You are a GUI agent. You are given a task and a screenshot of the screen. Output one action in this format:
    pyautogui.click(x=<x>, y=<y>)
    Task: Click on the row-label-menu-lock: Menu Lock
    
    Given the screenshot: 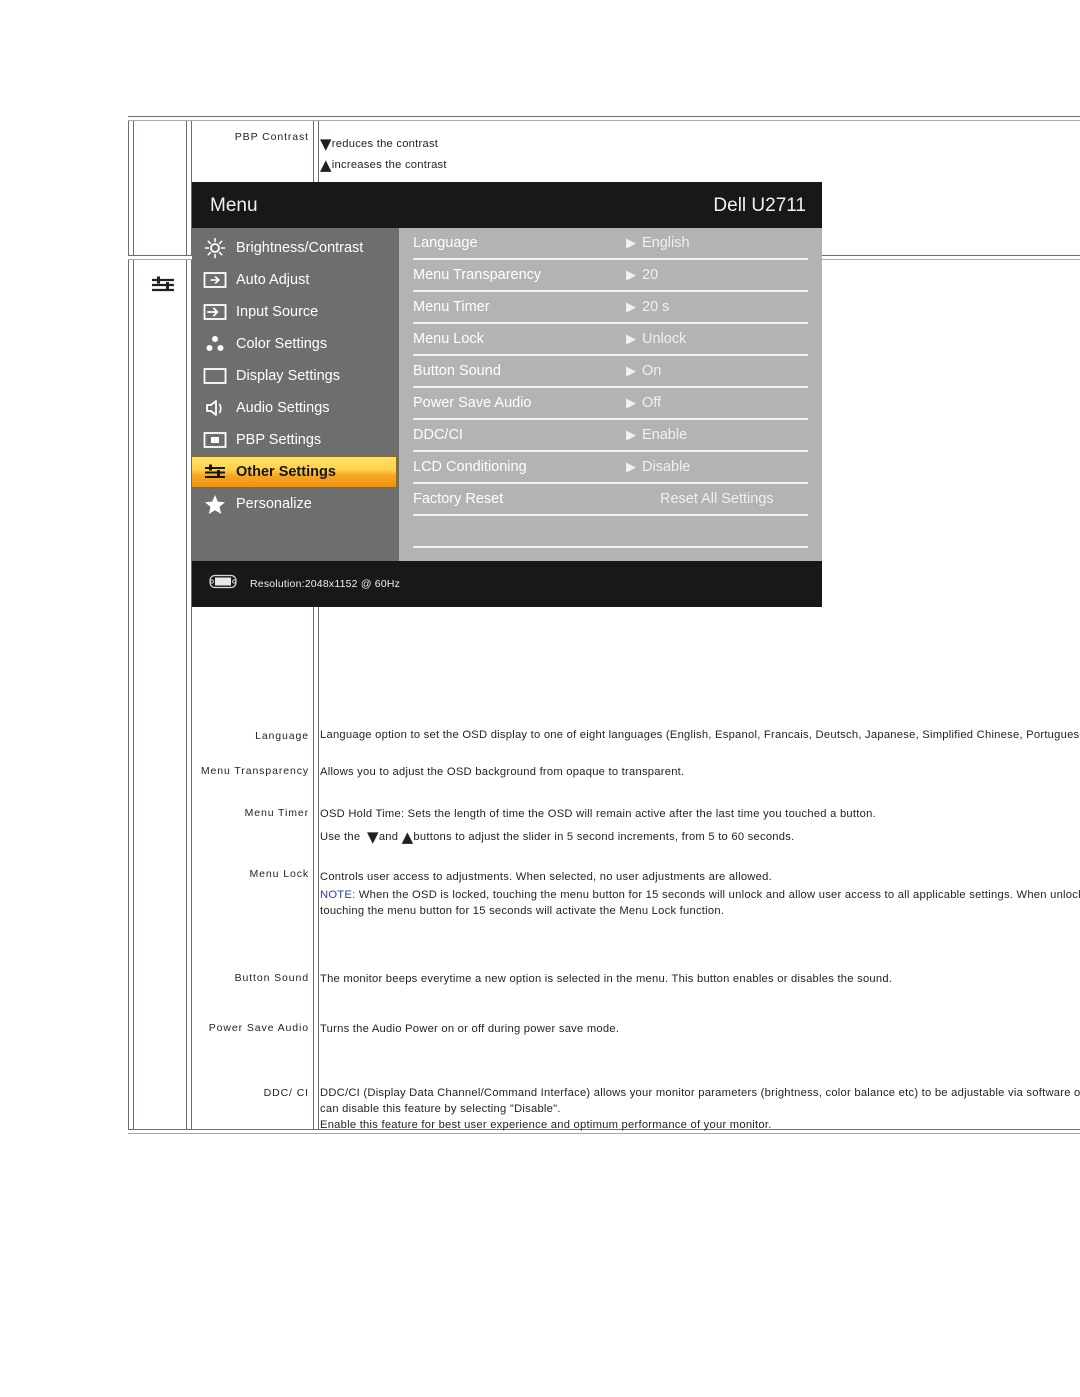 What is the action you would take?
    pyautogui.click(x=279, y=874)
    